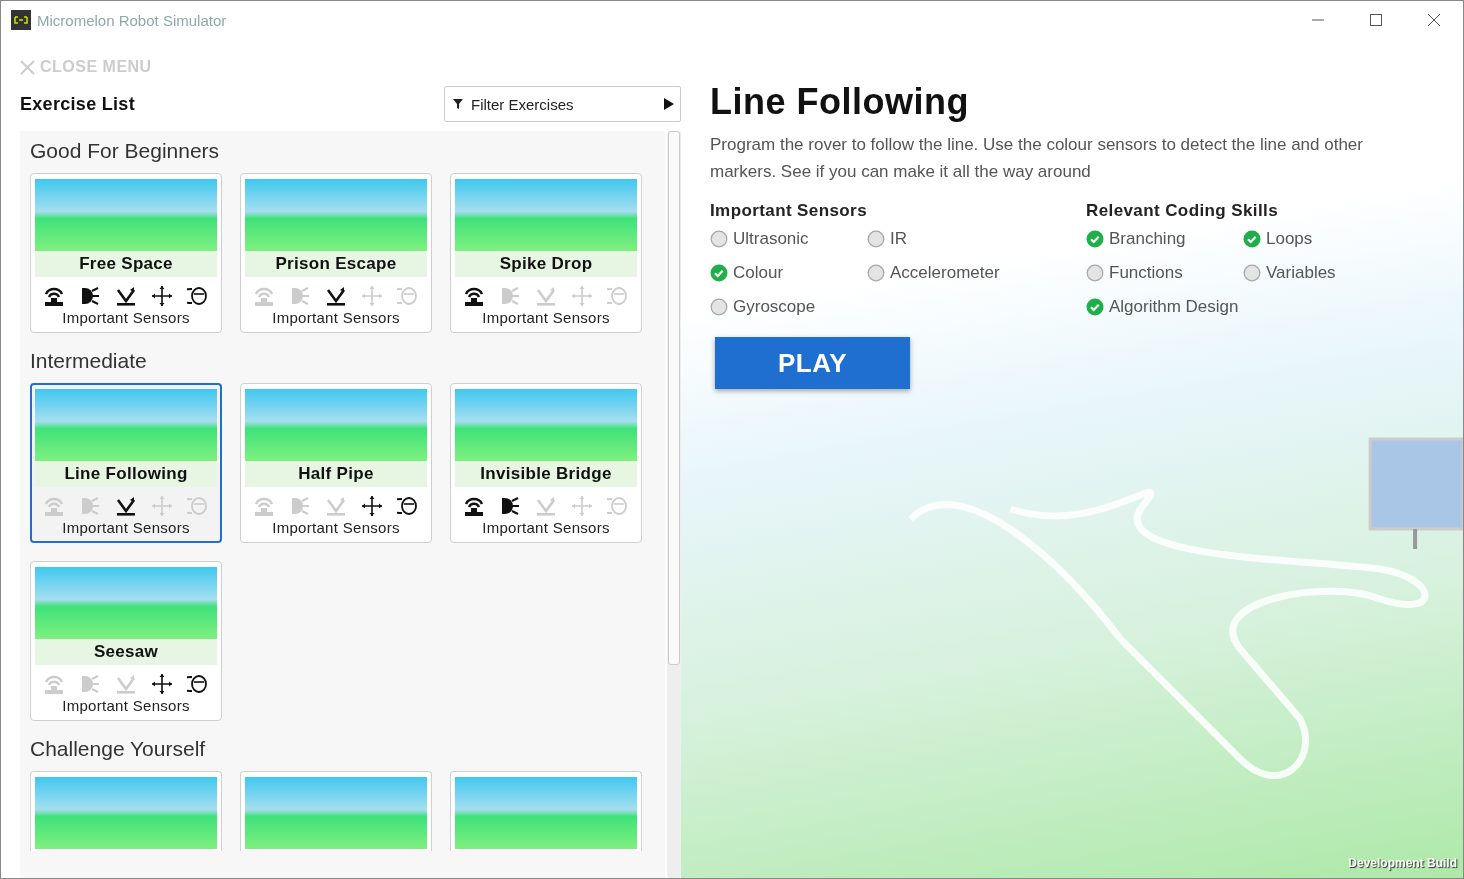 The image size is (1464, 879). What do you see at coordinates (77, 104) in the screenshot?
I see `exercise-list-heading: Exercise List` at bounding box center [77, 104].